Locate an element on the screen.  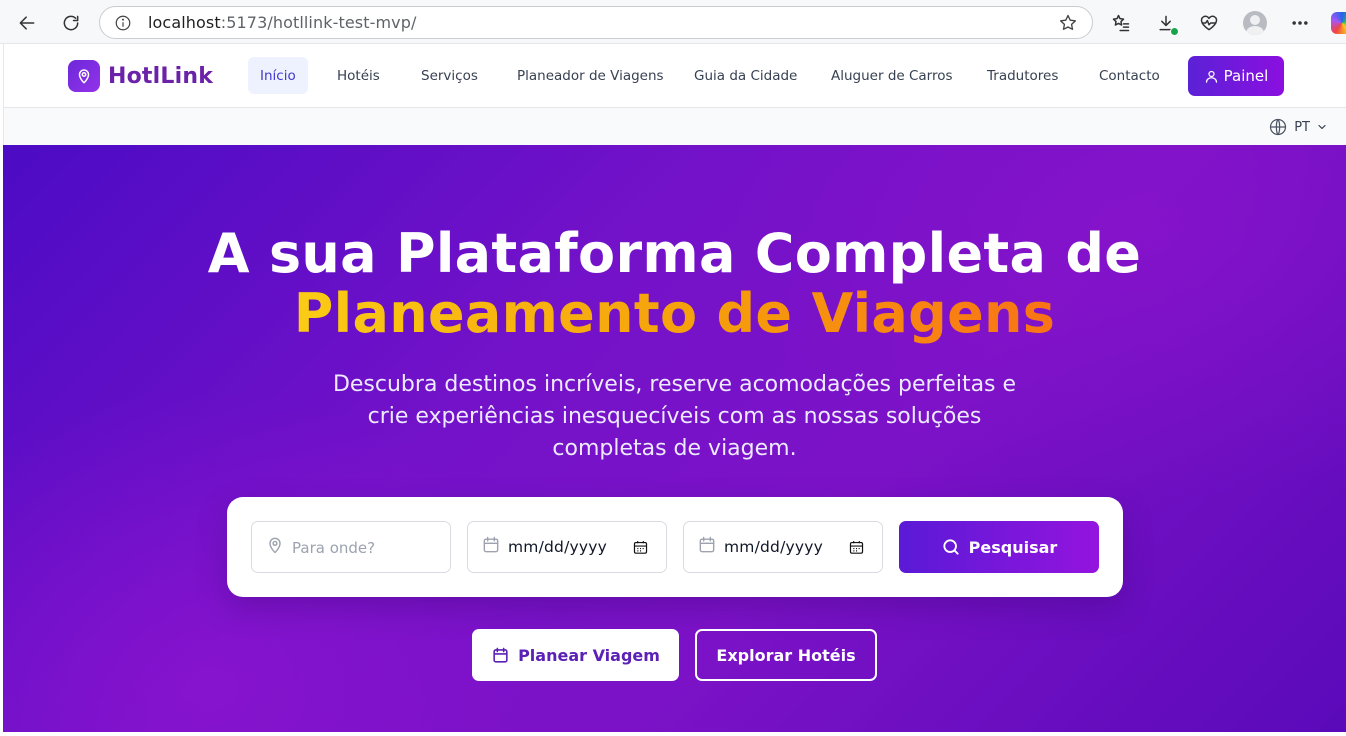
destination-field is located at coordinates (351, 547).